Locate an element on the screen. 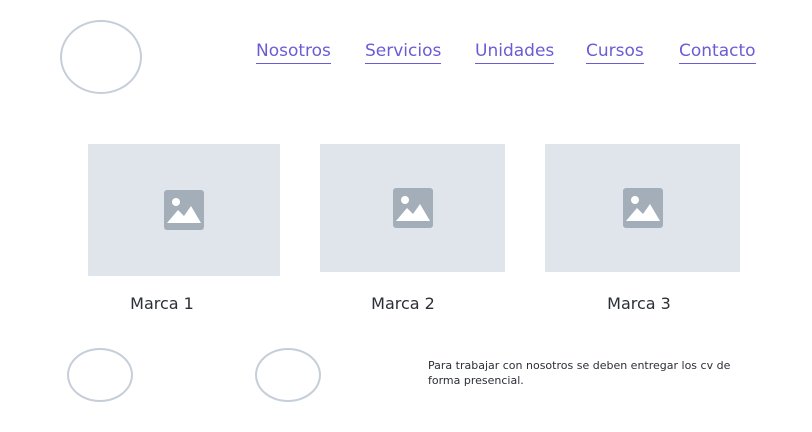 Image resolution: width=812 pixels, height=432 pixels. nav-link-servicios: Servicios is located at coordinates (403, 52).